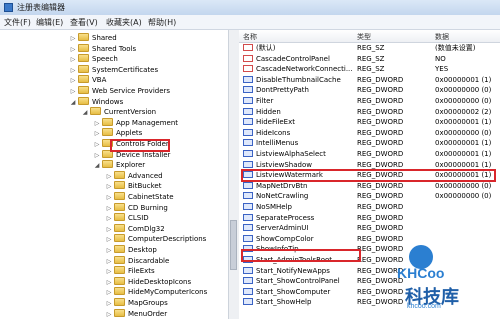 The image size is (500, 319). Describe the element at coordinates (134, 176) in the screenshot. I see `tree-item: ▷ Advanced` at that location.